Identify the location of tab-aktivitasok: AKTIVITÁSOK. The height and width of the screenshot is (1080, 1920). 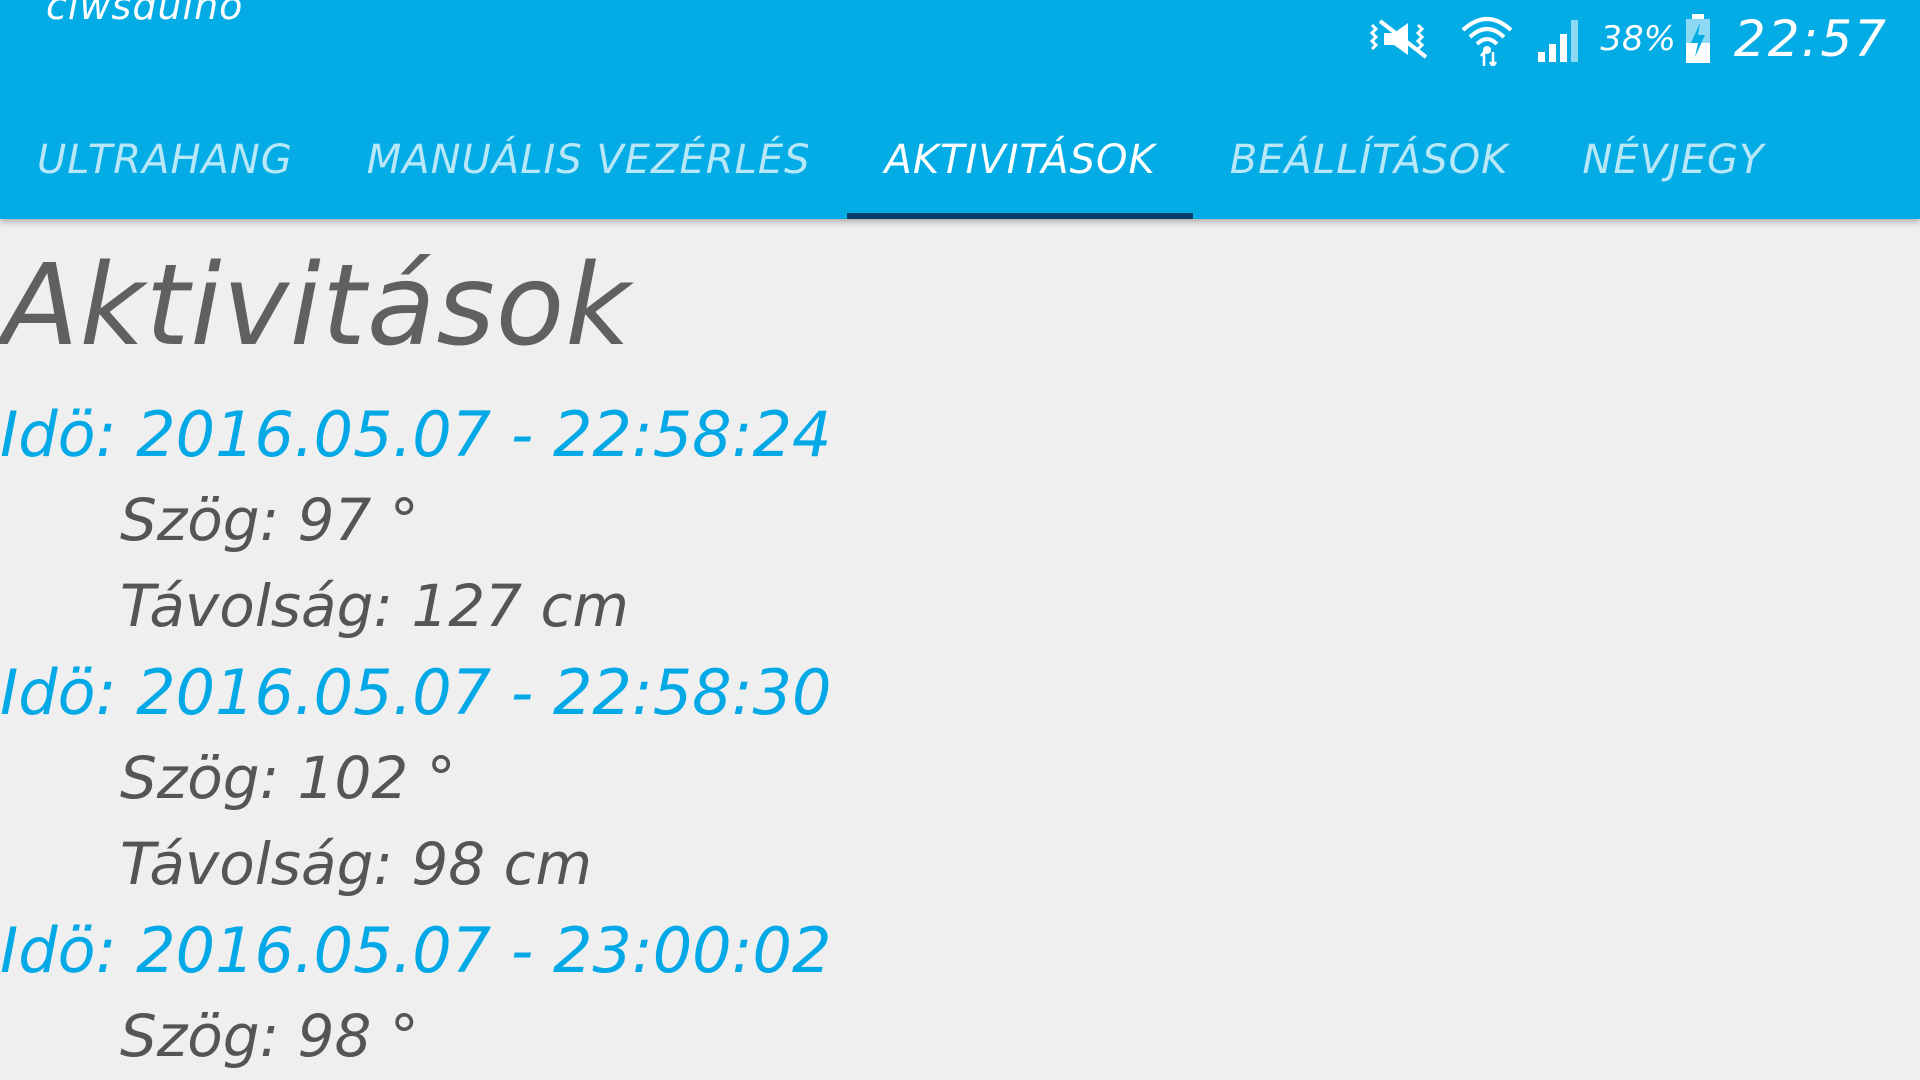
(1020, 159).